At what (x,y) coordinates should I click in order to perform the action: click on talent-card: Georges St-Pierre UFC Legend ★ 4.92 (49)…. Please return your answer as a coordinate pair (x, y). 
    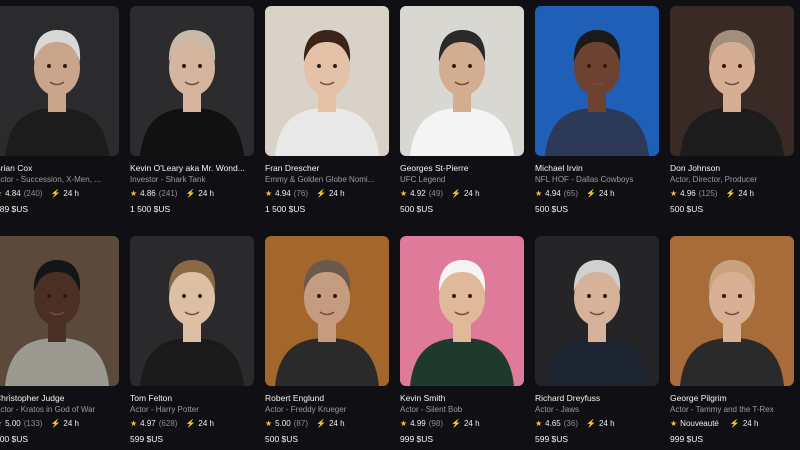
    Looking at the image, I should click on (462, 112).